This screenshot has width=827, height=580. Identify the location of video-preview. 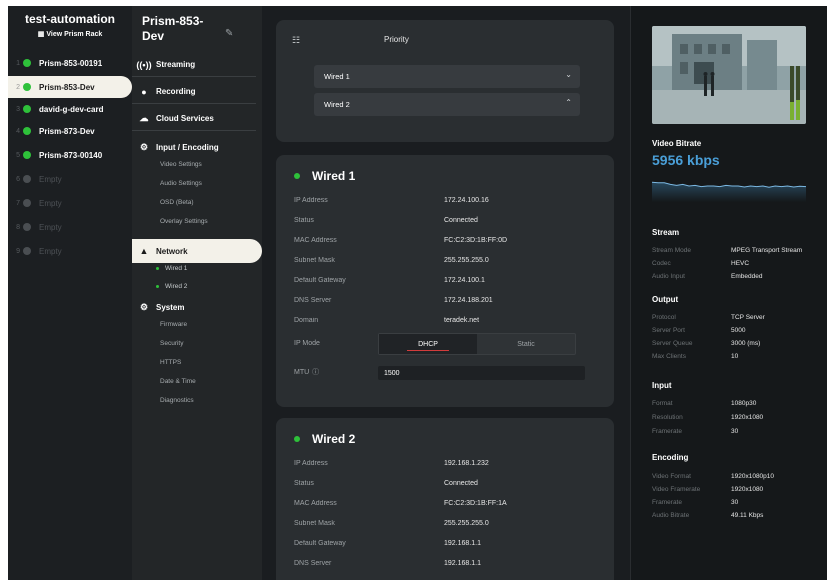
(729, 75).